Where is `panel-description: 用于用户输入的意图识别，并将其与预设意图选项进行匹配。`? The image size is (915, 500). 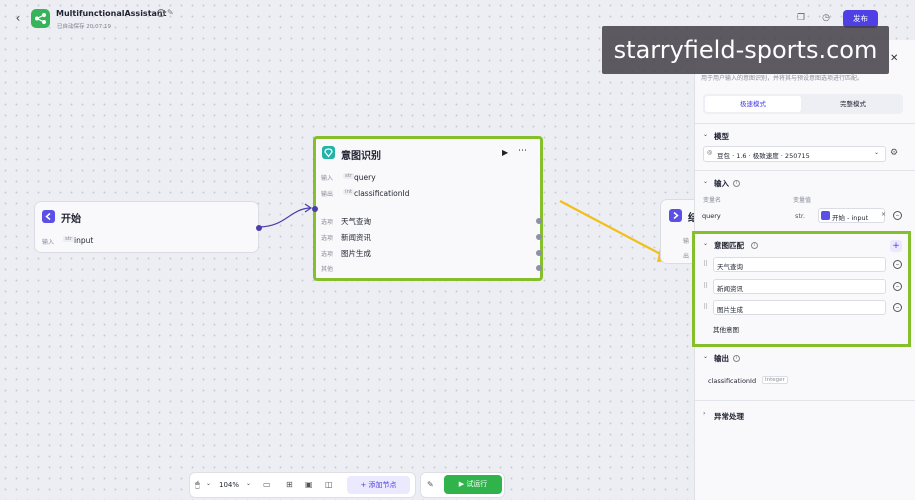 panel-description: 用于用户输入的意图识别，并将其与预设意图选项进行匹配。 is located at coordinates (782, 78).